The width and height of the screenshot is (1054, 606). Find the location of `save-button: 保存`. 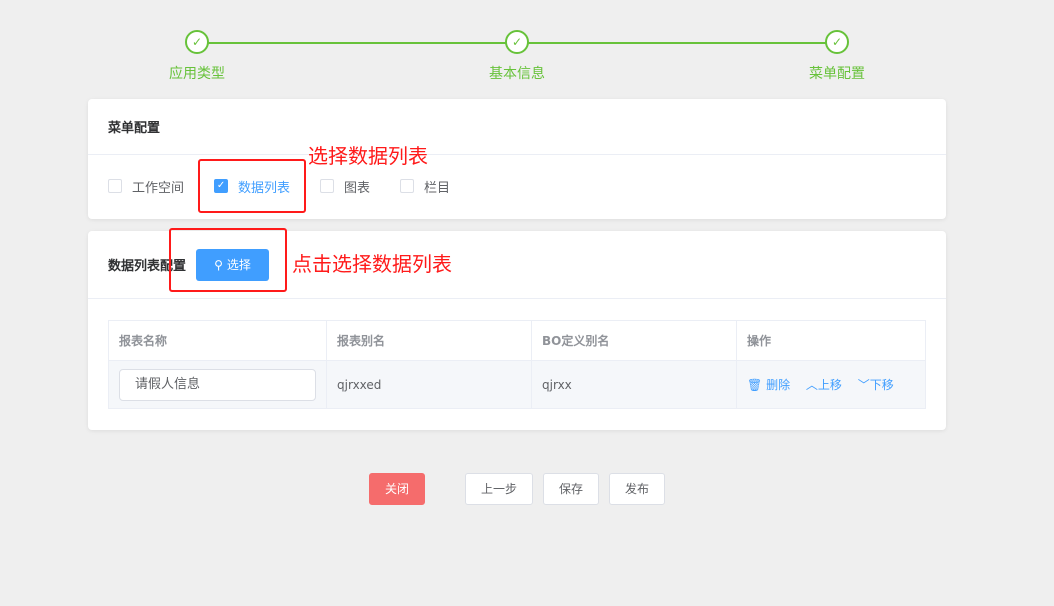

save-button: 保存 is located at coordinates (571, 489).